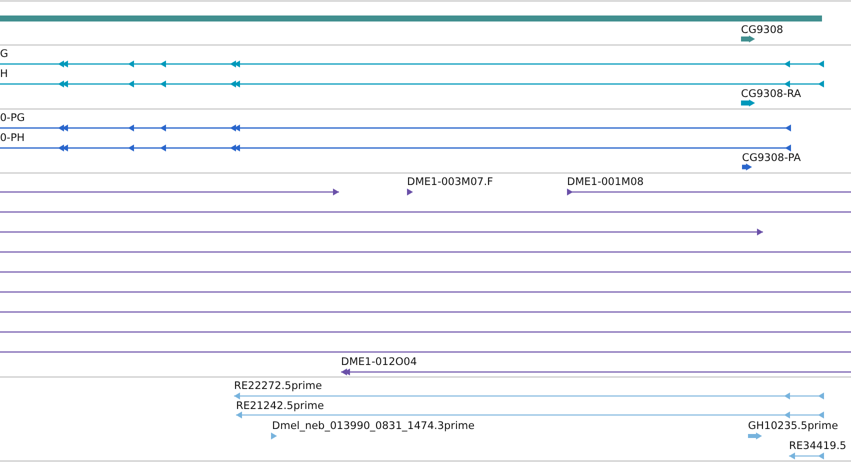 Image resolution: width=851 pixels, height=462 pixels. I want to click on feature-label: 0-PG, so click(12, 118).